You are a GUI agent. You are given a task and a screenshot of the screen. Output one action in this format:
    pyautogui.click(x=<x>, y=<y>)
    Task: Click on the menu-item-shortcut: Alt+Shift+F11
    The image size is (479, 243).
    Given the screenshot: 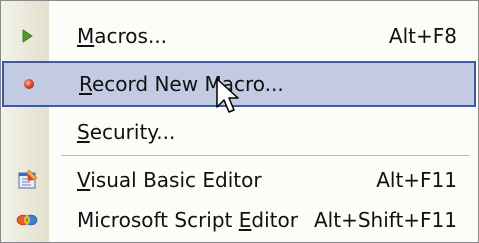 What is the action you would take?
    pyautogui.click(x=385, y=220)
    